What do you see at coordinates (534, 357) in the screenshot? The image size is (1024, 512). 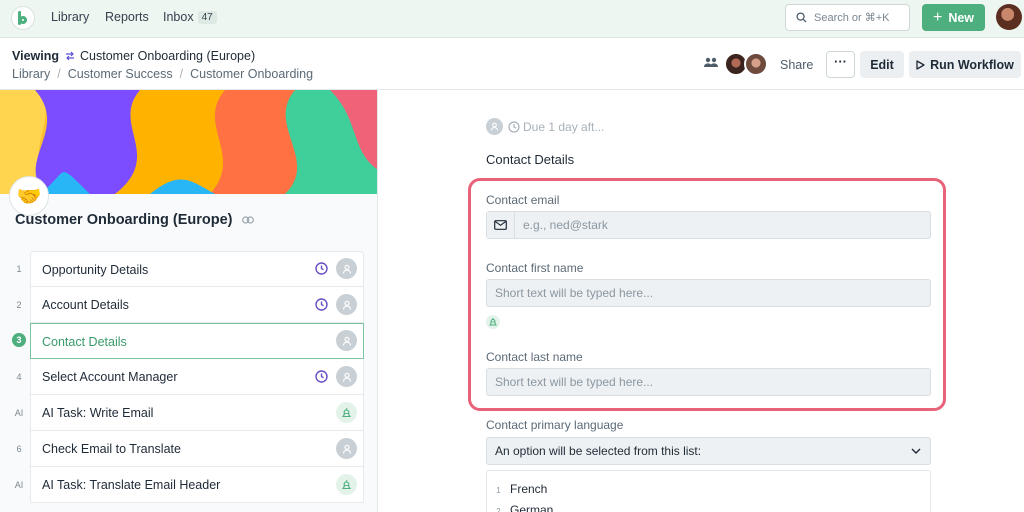 I see `contact-last-name-label: Contact last name` at bounding box center [534, 357].